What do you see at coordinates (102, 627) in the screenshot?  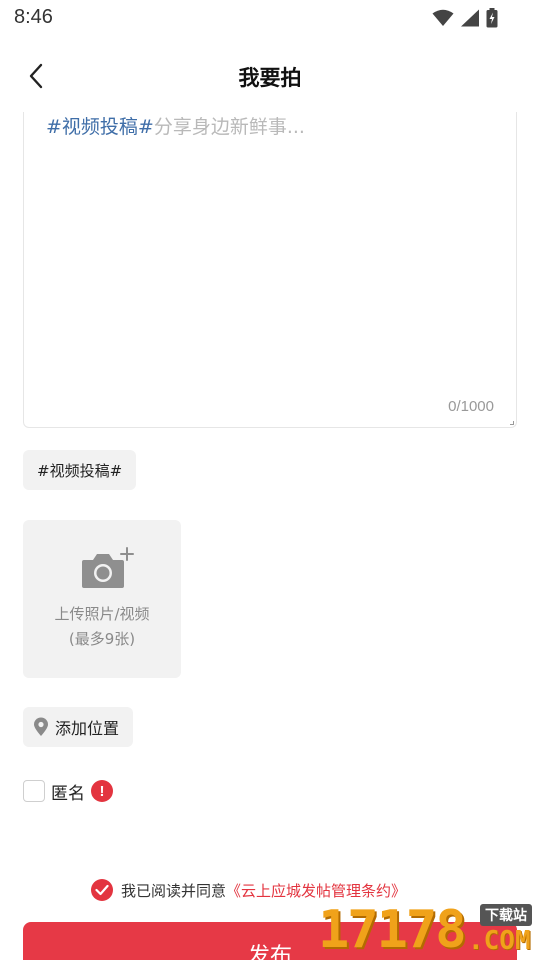 I see `upload-hint: 上传照片/视频 (最多9张)` at bounding box center [102, 627].